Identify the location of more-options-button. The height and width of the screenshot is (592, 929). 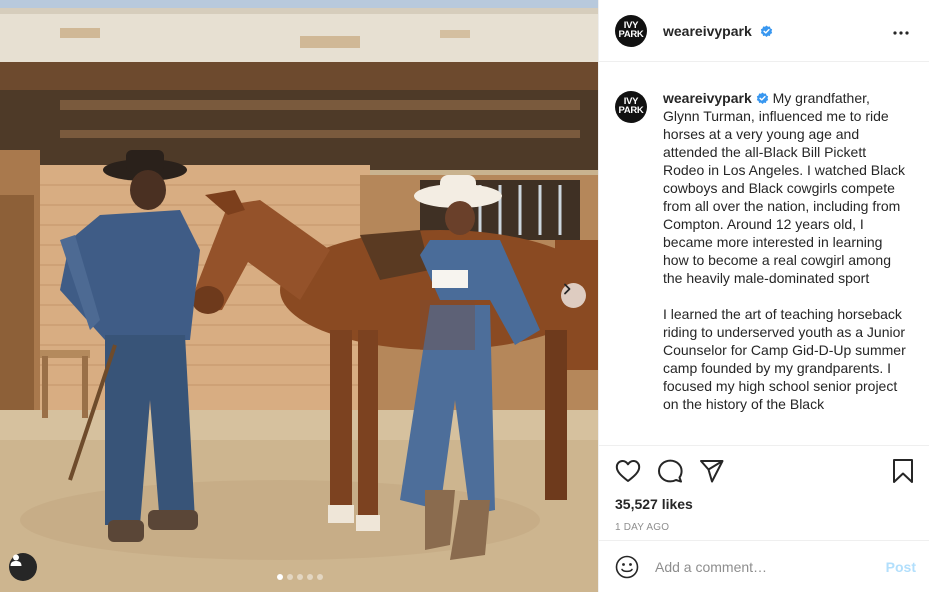
(901, 31).